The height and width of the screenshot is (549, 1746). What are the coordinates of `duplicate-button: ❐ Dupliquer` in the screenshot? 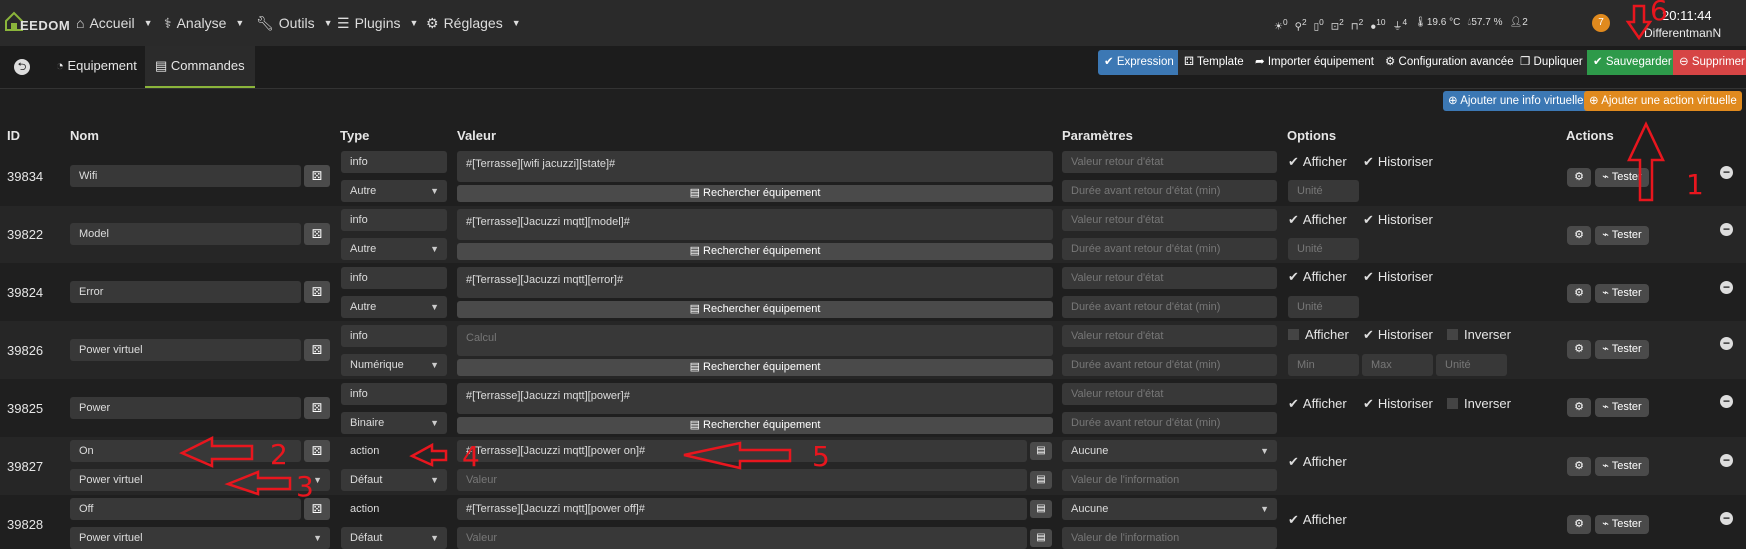 It's located at (1551, 62).